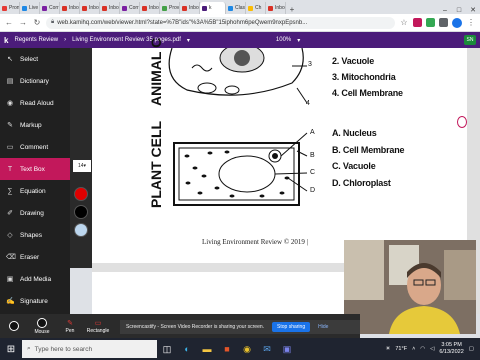 This screenshot has width=480, height=360. I want to click on text-box-icon: T, so click(10, 169).